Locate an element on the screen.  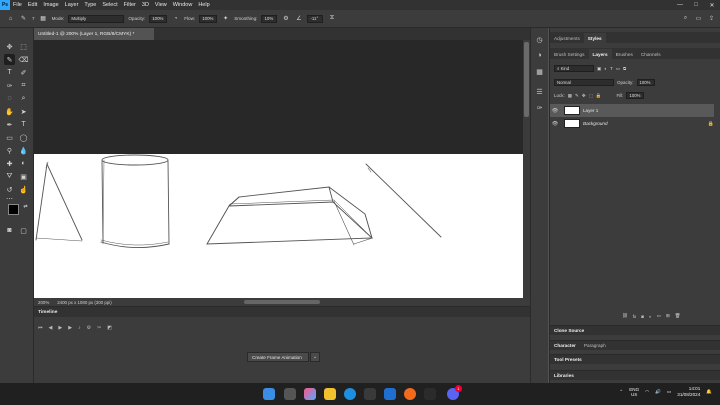
type-tool-icon: T is located at coordinates (9, 72).